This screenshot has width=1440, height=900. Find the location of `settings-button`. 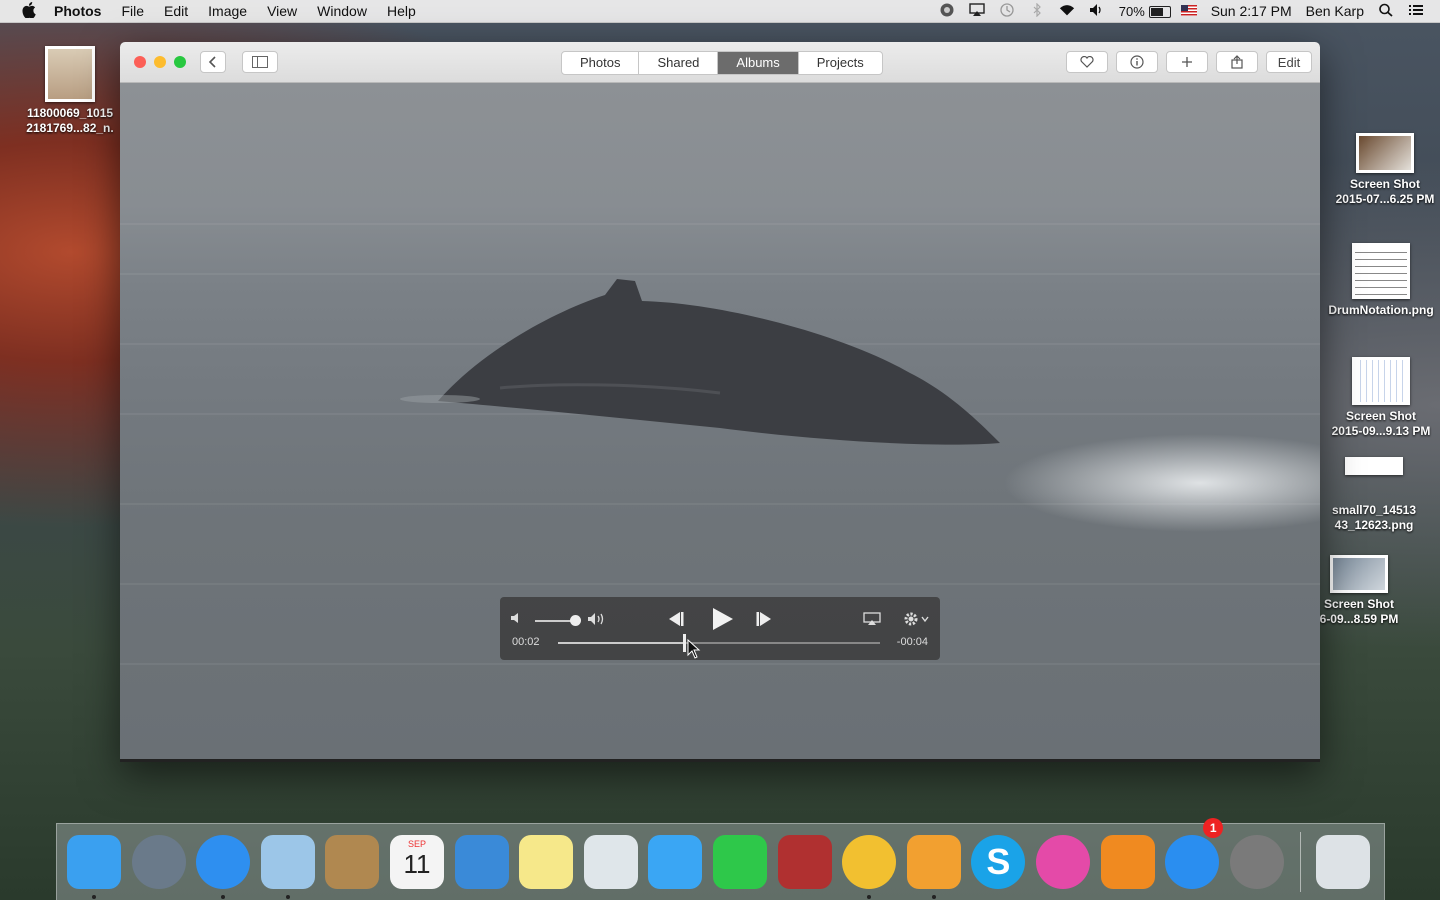

settings-button is located at coordinates (917, 620).